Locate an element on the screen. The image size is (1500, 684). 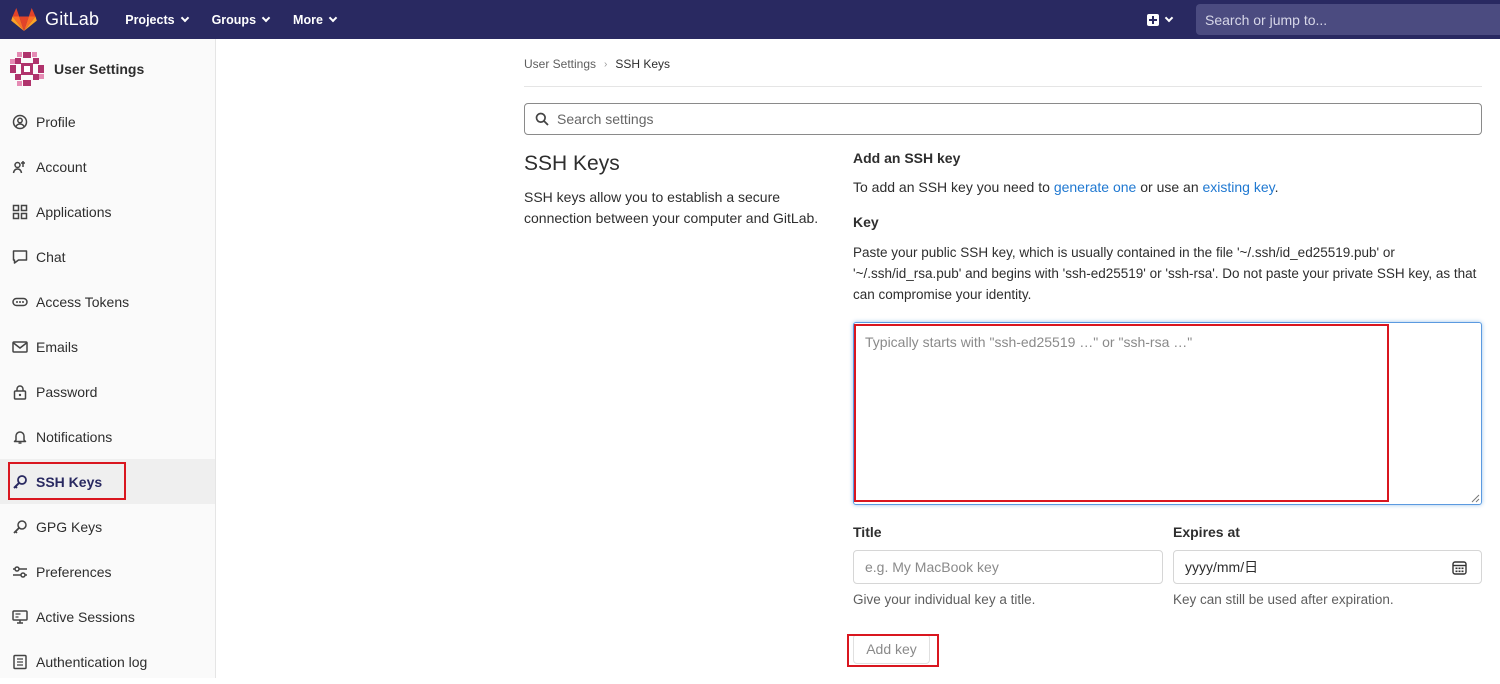
settings-search-placeholder: Search settings is located at coordinates (605, 119).